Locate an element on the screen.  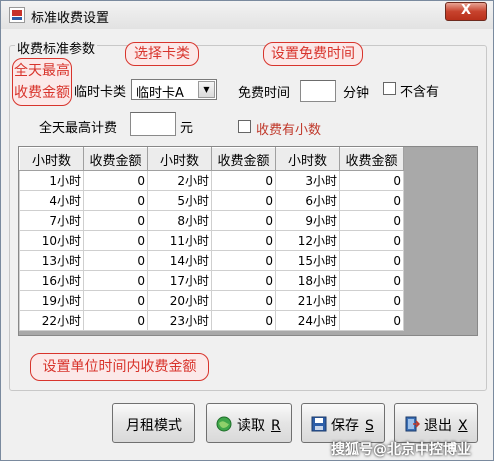
hours-cell: 5小时 is located at coordinates (179, 200).